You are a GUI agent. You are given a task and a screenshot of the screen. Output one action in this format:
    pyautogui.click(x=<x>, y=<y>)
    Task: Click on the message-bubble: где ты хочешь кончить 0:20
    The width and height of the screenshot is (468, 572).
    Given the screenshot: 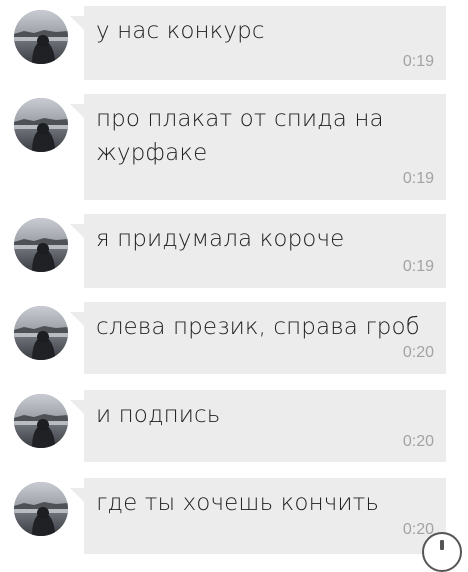 What is the action you would take?
    pyautogui.click(x=265, y=516)
    